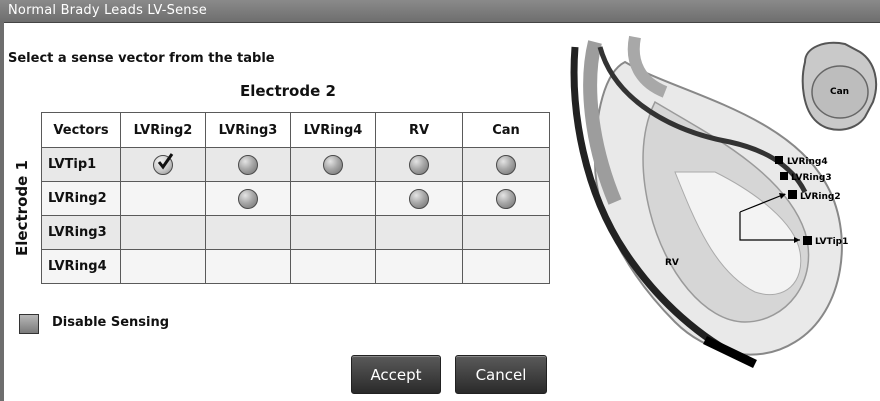 This screenshot has width=880, height=401. I want to click on table-row: LVRing4, so click(295, 266).